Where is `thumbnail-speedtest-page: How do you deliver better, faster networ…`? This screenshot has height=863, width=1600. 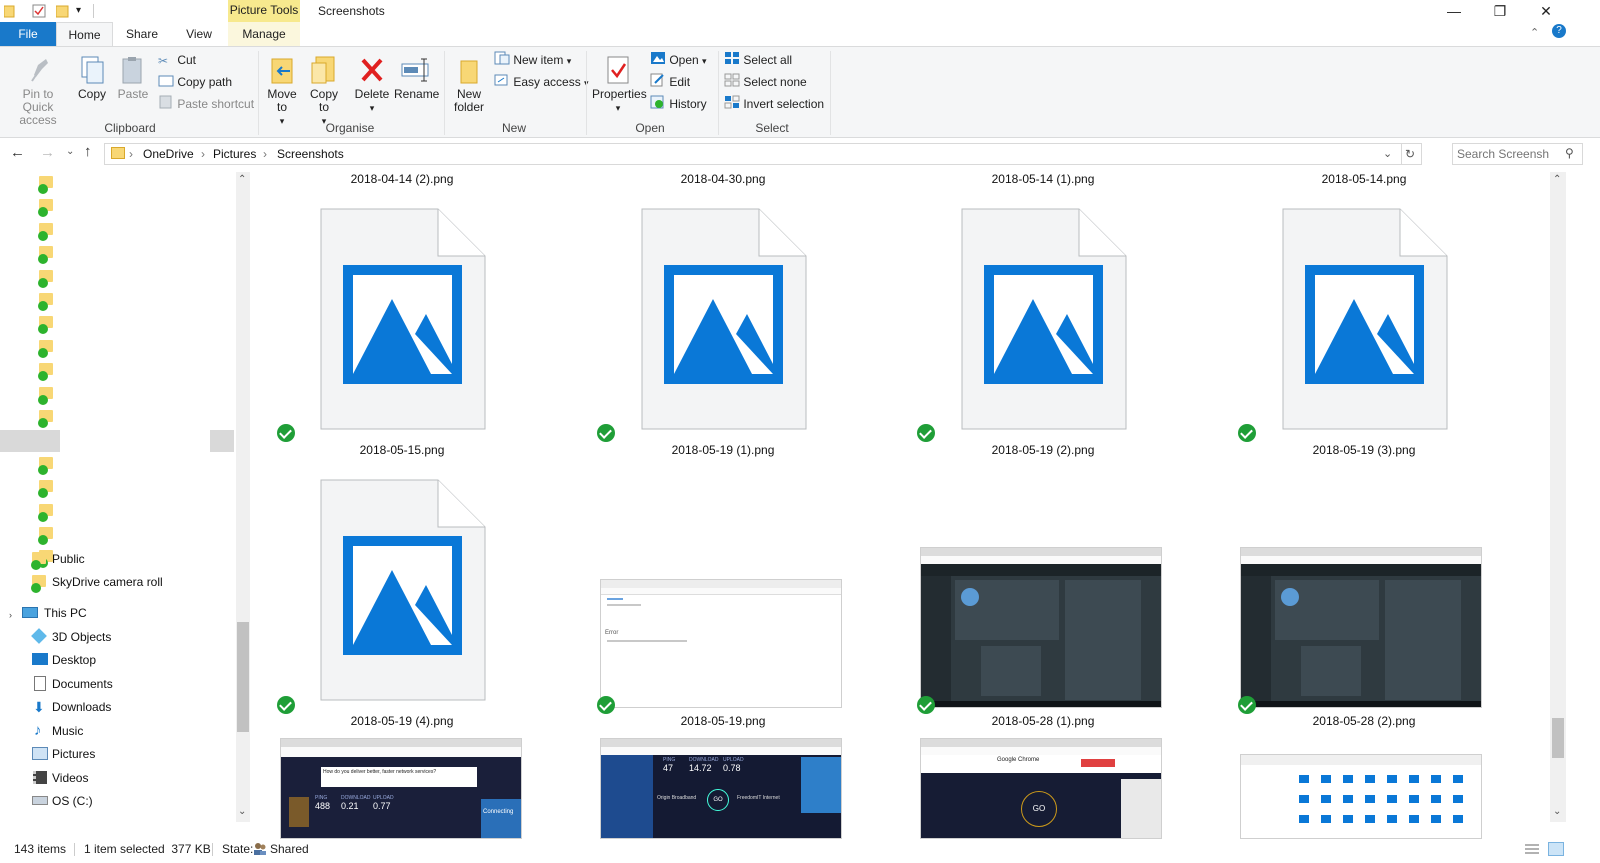
thumbnail-speedtest-page: How do you deliver better, faster networ… is located at coordinates (401, 788).